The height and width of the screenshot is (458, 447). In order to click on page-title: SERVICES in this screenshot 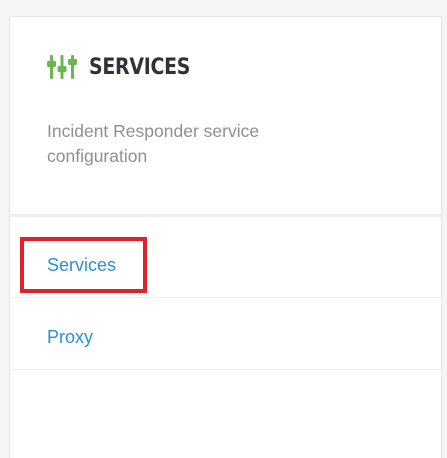, I will do `click(140, 67)`.